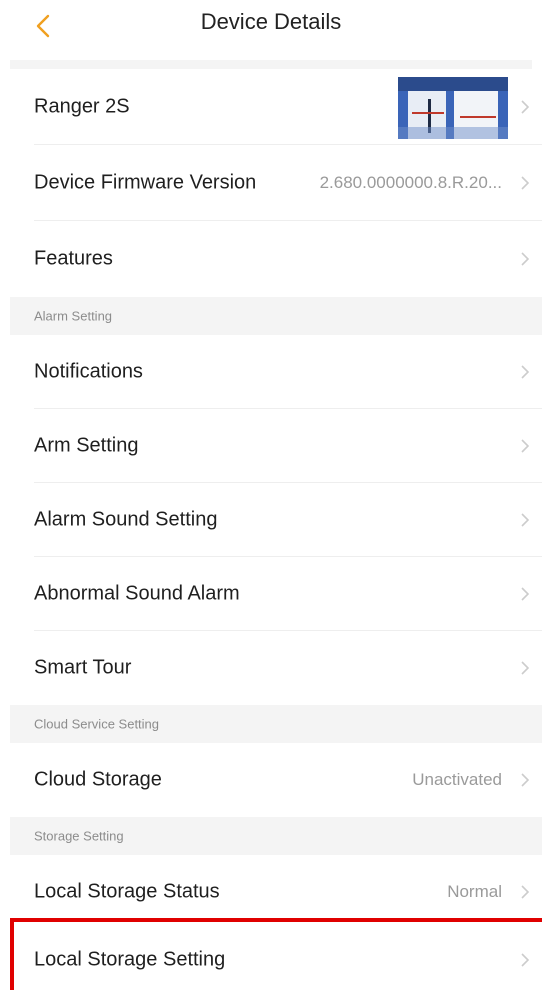 Image resolution: width=542 pixels, height=990 pixels. I want to click on top-bar: Device Details, so click(271, 30).